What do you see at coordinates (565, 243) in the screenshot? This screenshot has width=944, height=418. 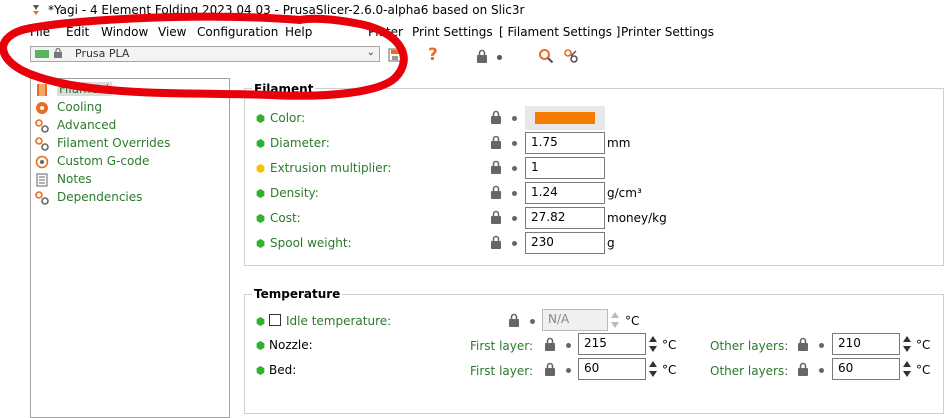 I see `spool-weight-input: 230` at bounding box center [565, 243].